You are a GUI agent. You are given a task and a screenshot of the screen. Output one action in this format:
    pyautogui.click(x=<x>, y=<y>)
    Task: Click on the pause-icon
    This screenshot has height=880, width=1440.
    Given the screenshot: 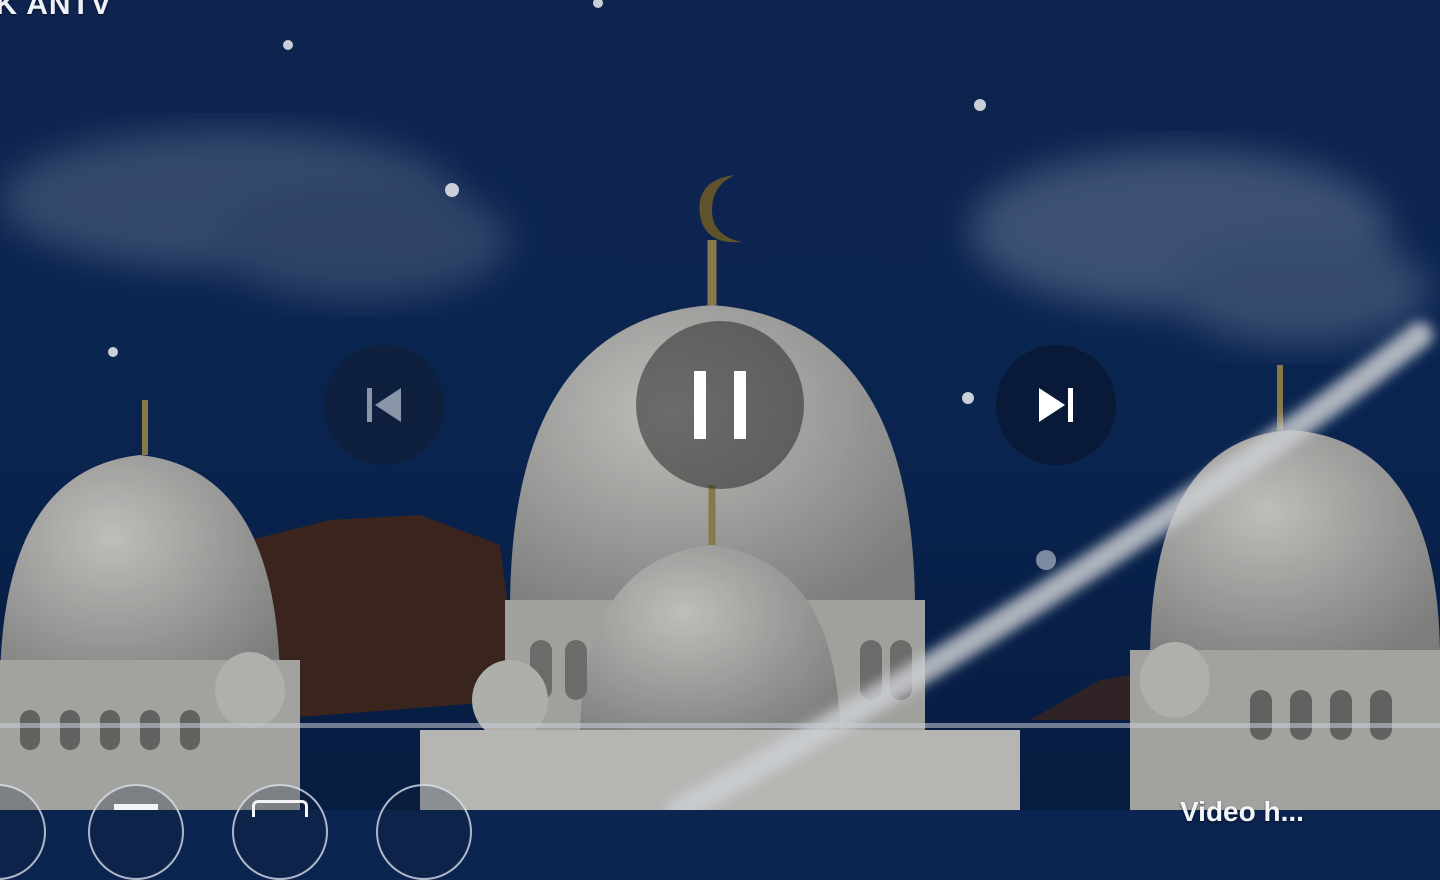 What is the action you would take?
    pyautogui.click(x=720, y=405)
    